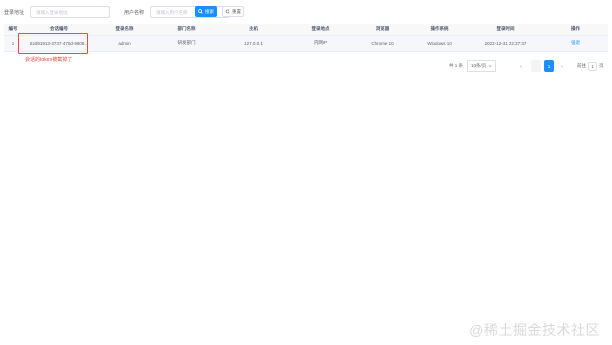 The width and height of the screenshot is (612, 345). Describe the element at coordinates (456, 65) in the screenshot. I see `pagination-total: 共 1 条` at that location.